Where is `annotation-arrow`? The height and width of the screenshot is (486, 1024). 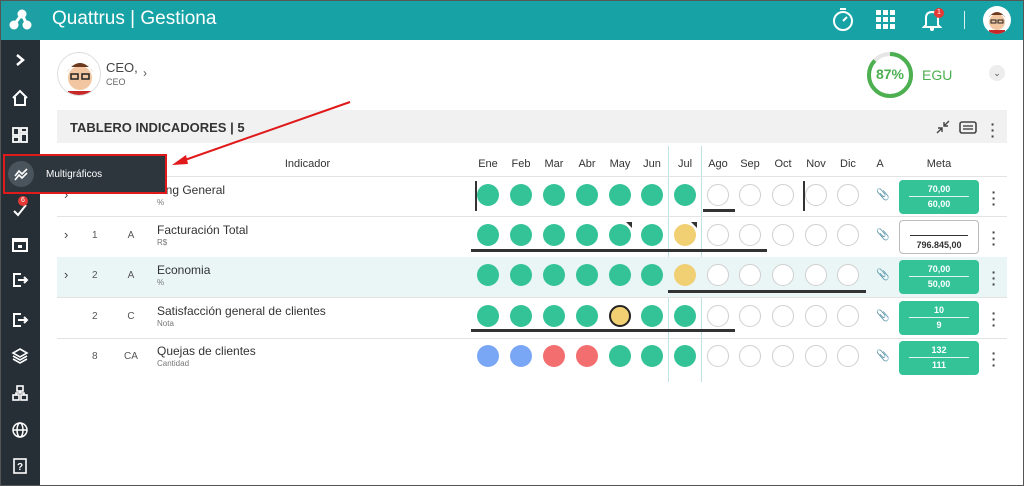
annotation-arrow is located at coordinates (261, 133).